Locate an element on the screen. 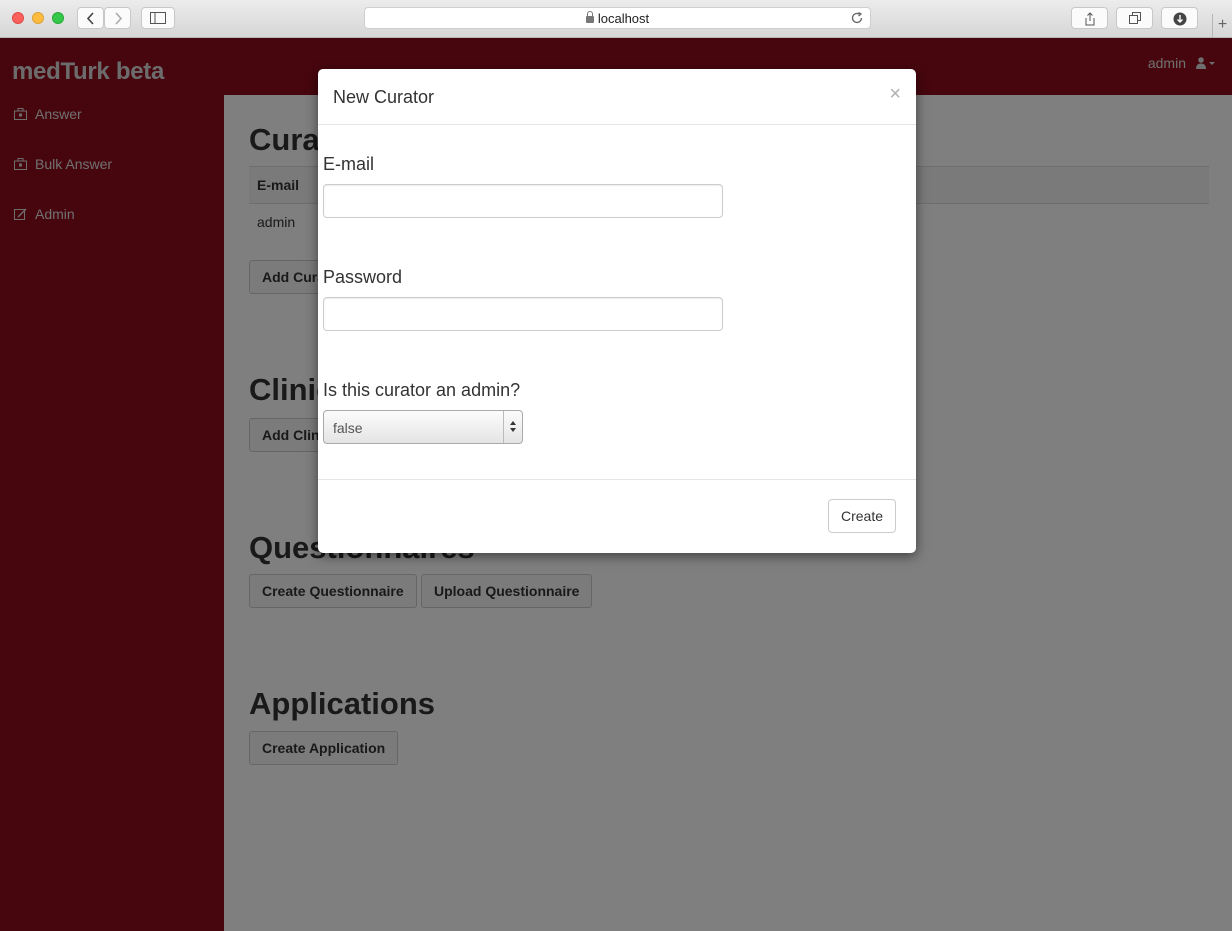 The width and height of the screenshot is (1232, 931). sidebar-toggle-button is located at coordinates (158, 18).